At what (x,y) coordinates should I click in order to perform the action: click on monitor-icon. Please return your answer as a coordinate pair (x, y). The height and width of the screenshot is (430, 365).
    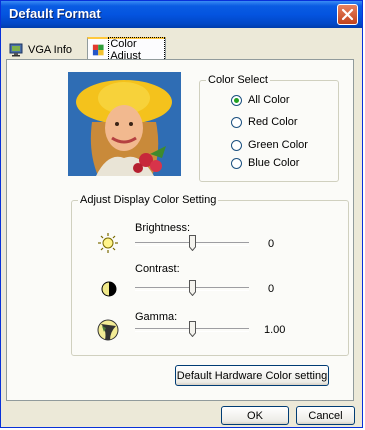
    Looking at the image, I should click on (16, 49).